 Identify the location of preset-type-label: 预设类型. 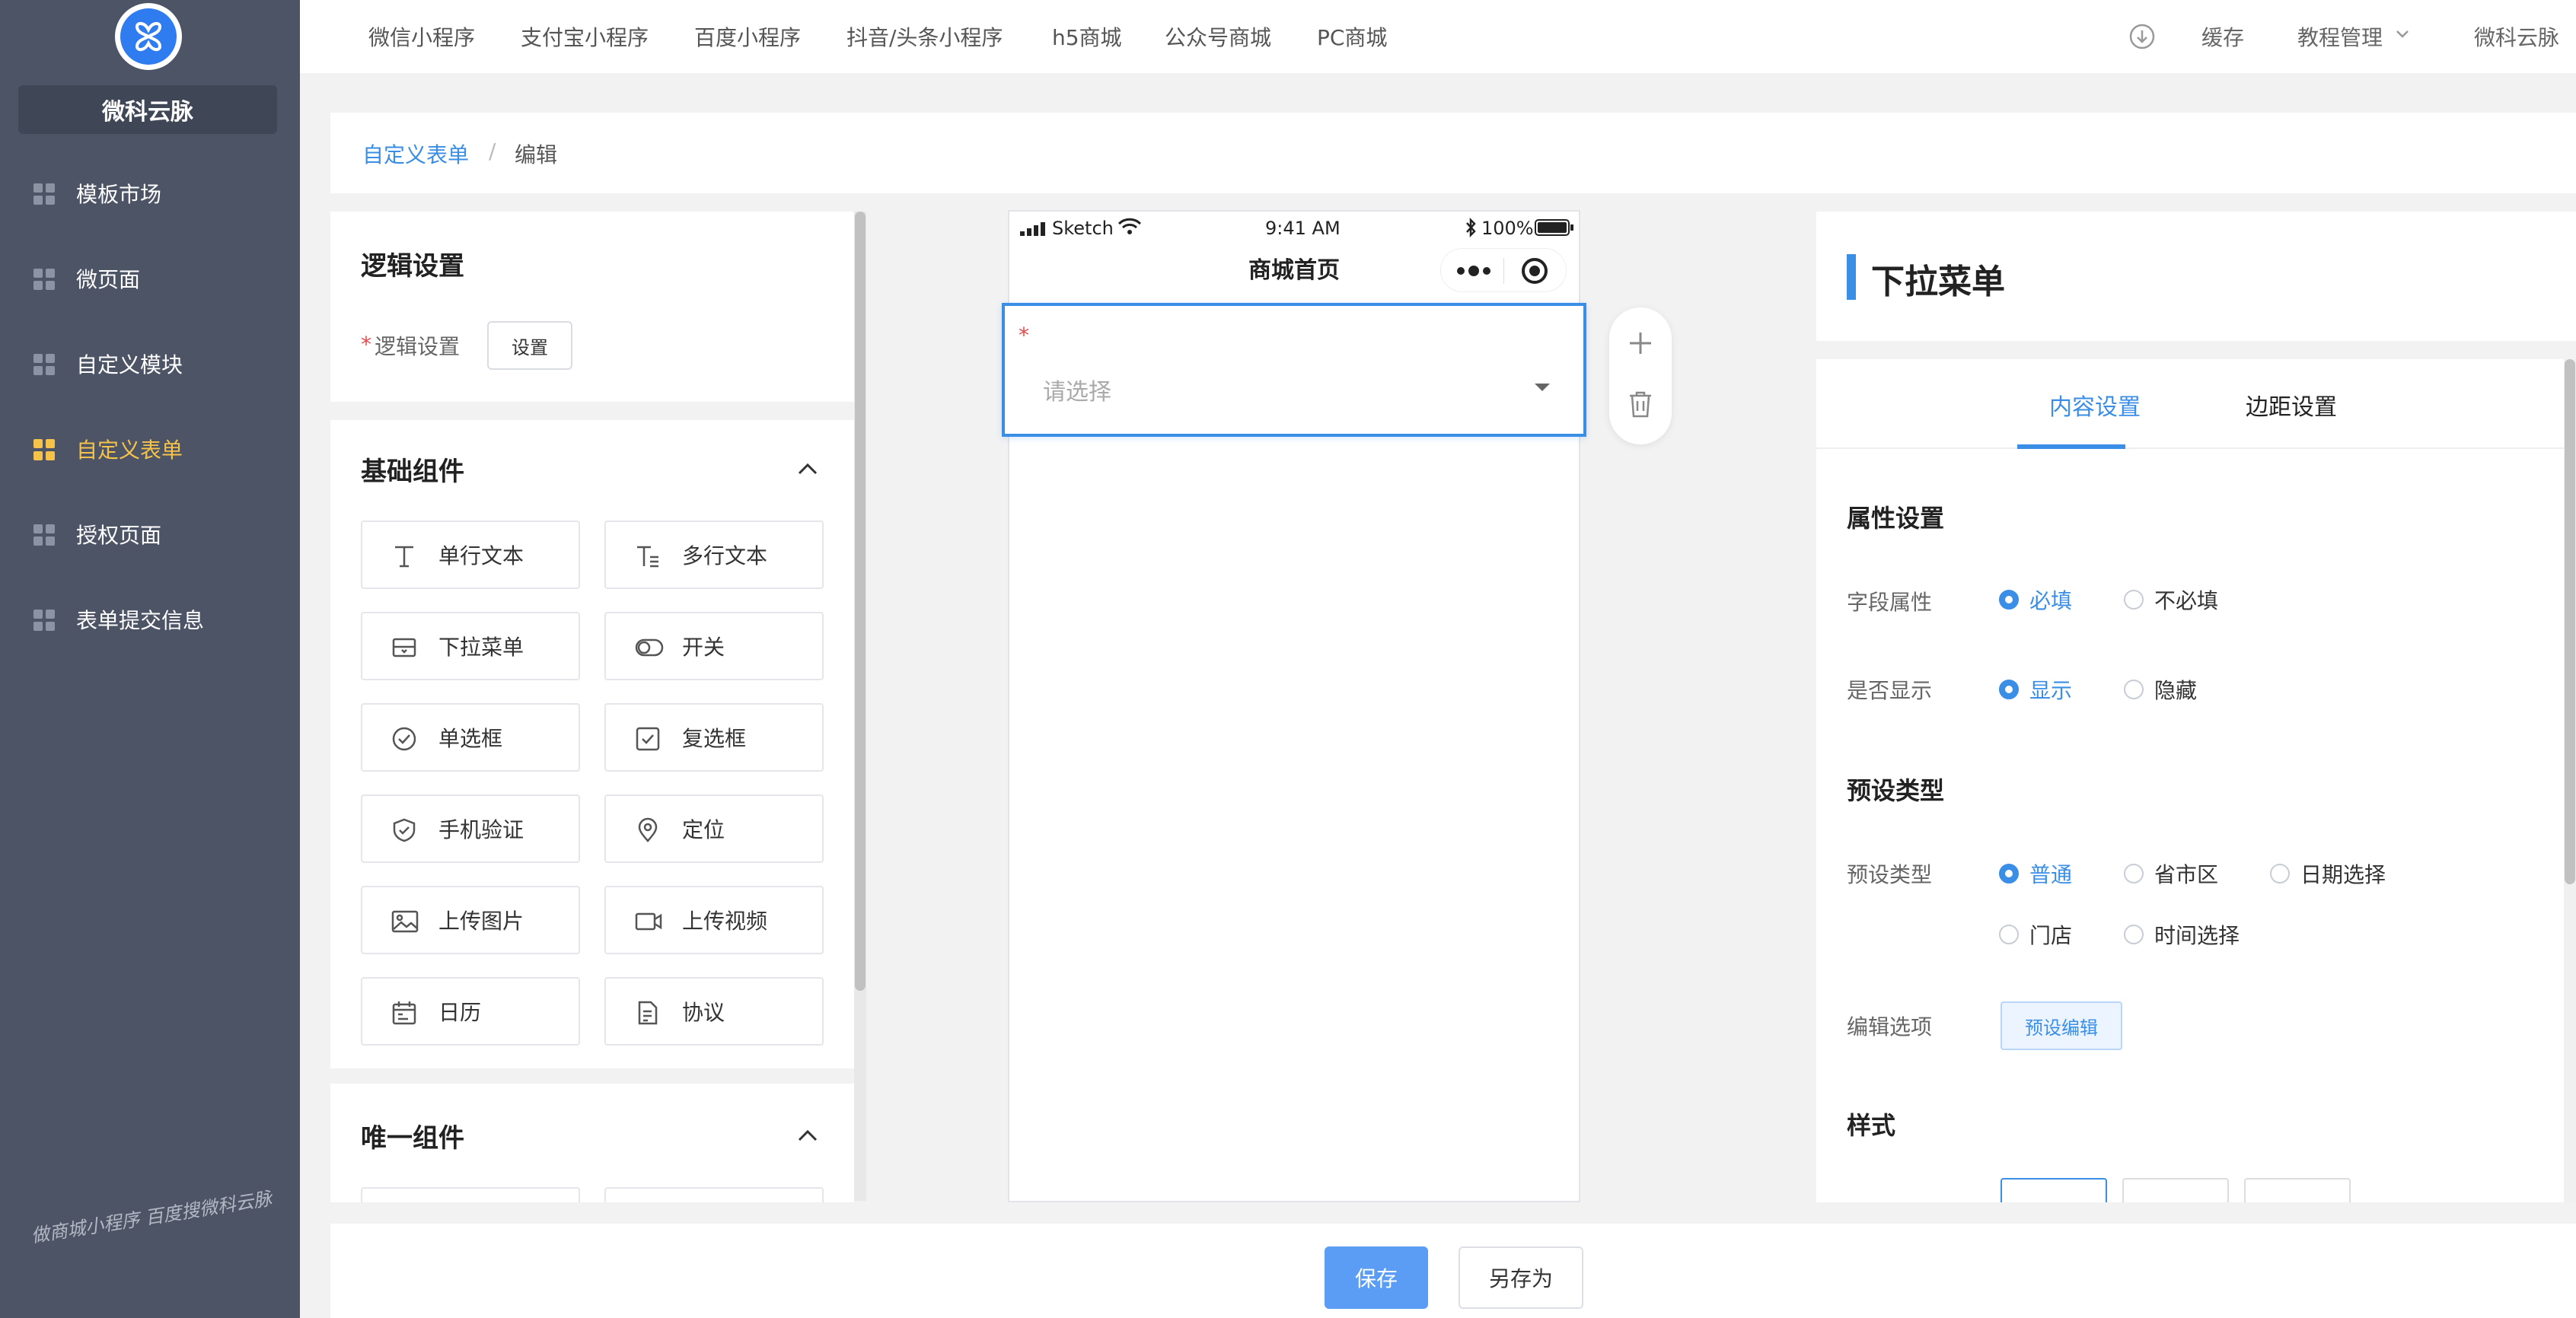
(1890, 875).